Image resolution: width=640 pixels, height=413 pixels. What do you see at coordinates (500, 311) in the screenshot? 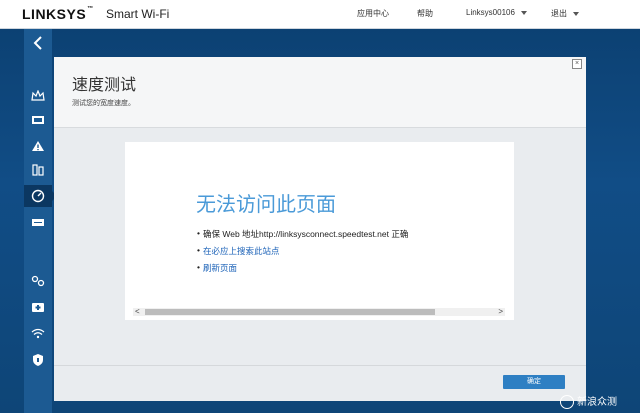
I see `scroll-right-icon: >` at bounding box center [500, 311].